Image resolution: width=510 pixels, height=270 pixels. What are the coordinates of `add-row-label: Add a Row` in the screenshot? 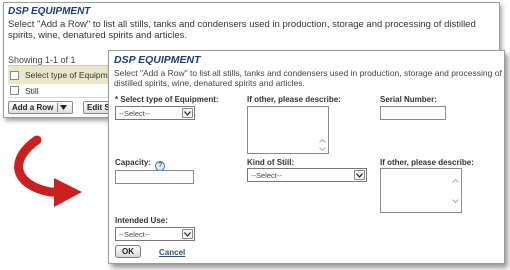 It's located at (33, 107).